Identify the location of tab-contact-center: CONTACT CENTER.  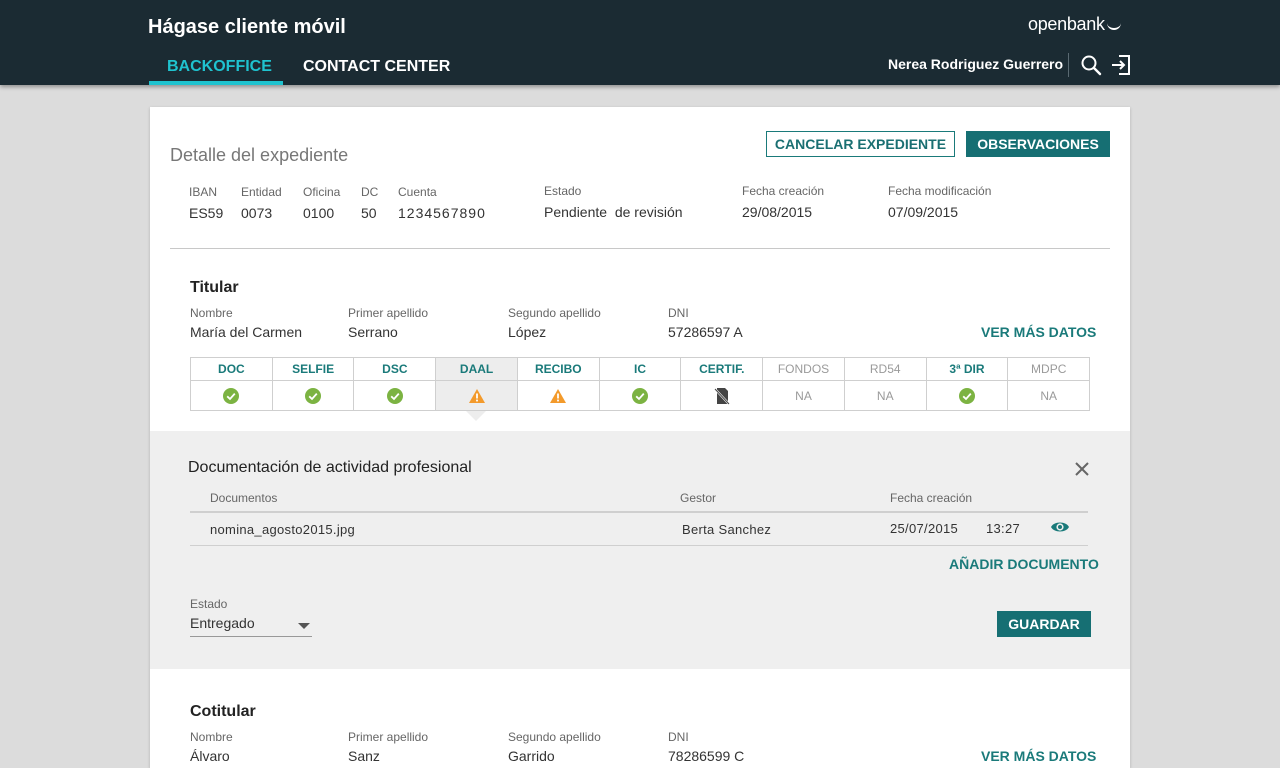
(376, 67).